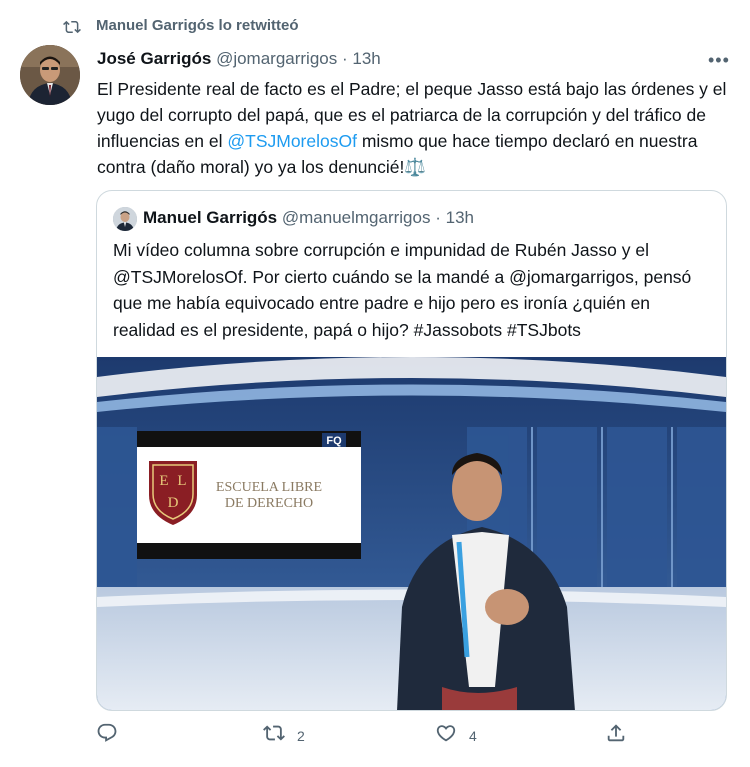  I want to click on tweet-header: José Garrigós @jomargarrigos · 13h, so click(239, 59).